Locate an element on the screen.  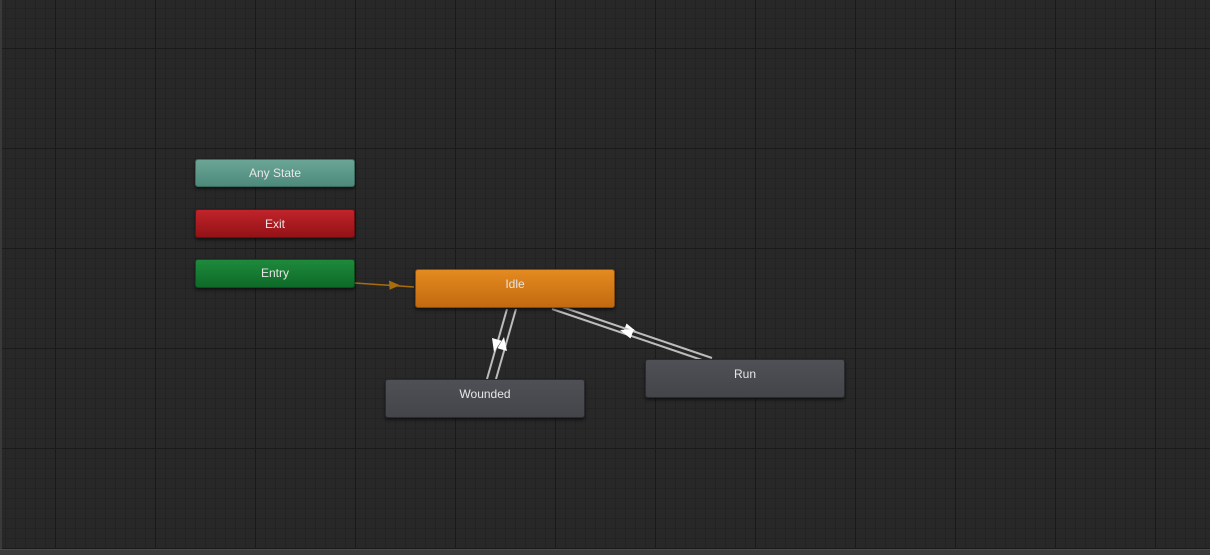
state-node-idle-default: Idle is located at coordinates (515, 288).